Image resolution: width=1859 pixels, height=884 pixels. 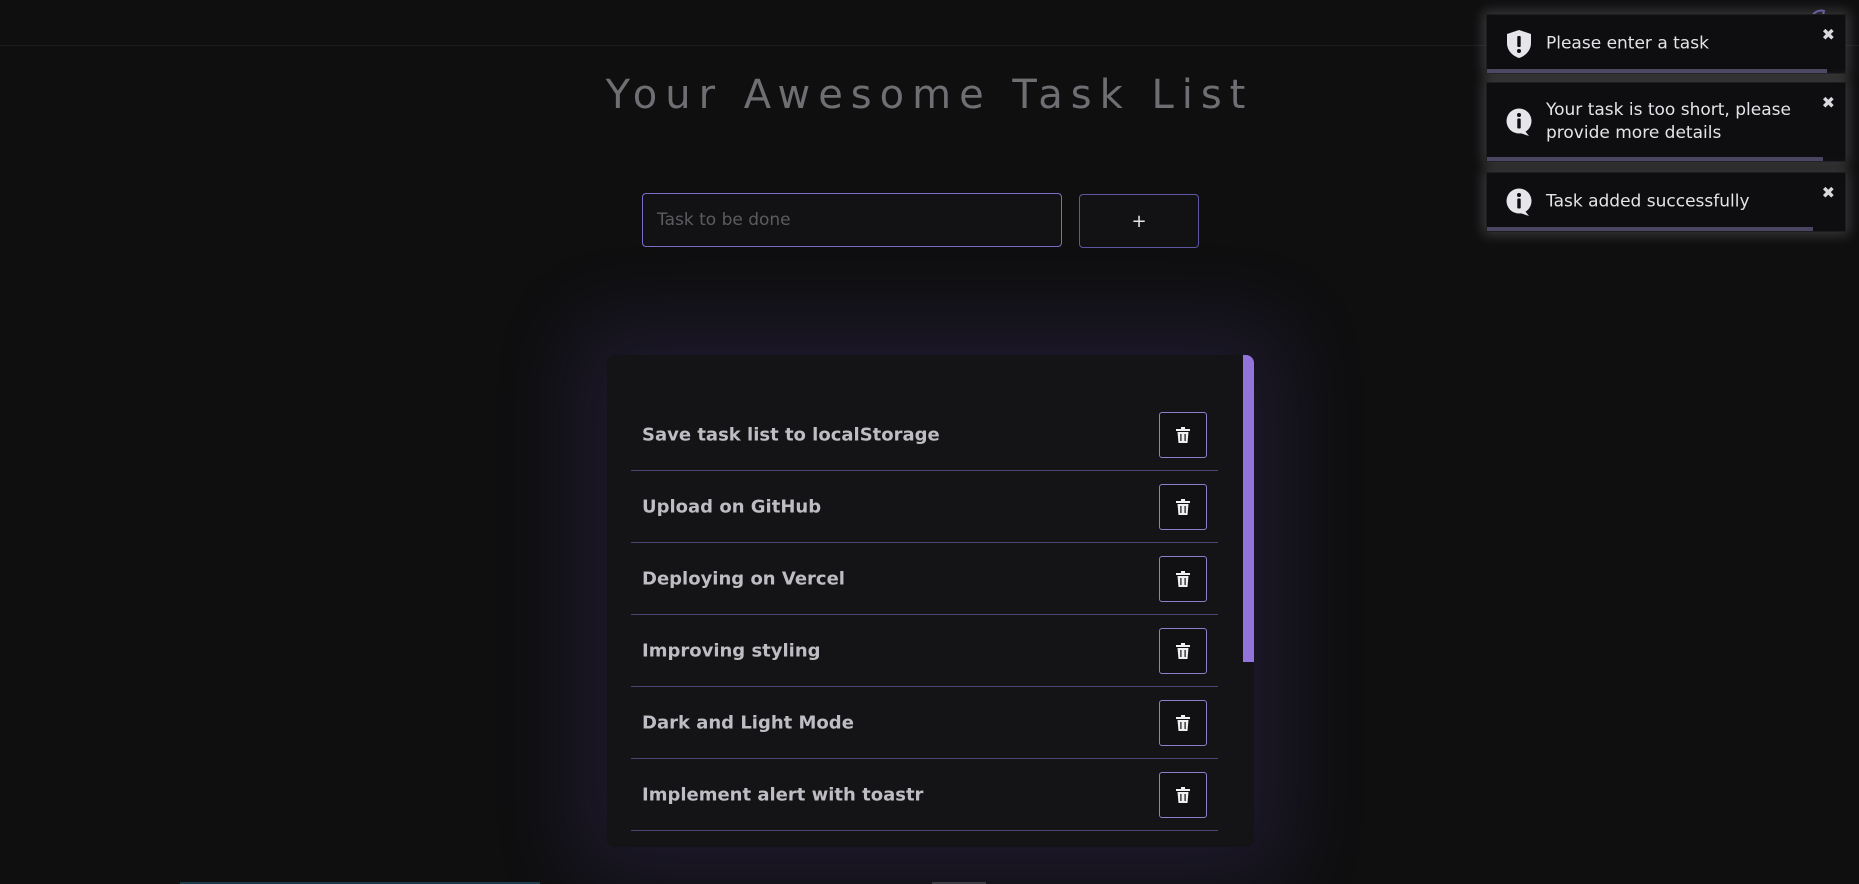 What do you see at coordinates (1248, 508) in the screenshot?
I see `scrollbar-thumb` at bounding box center [1248, 508].